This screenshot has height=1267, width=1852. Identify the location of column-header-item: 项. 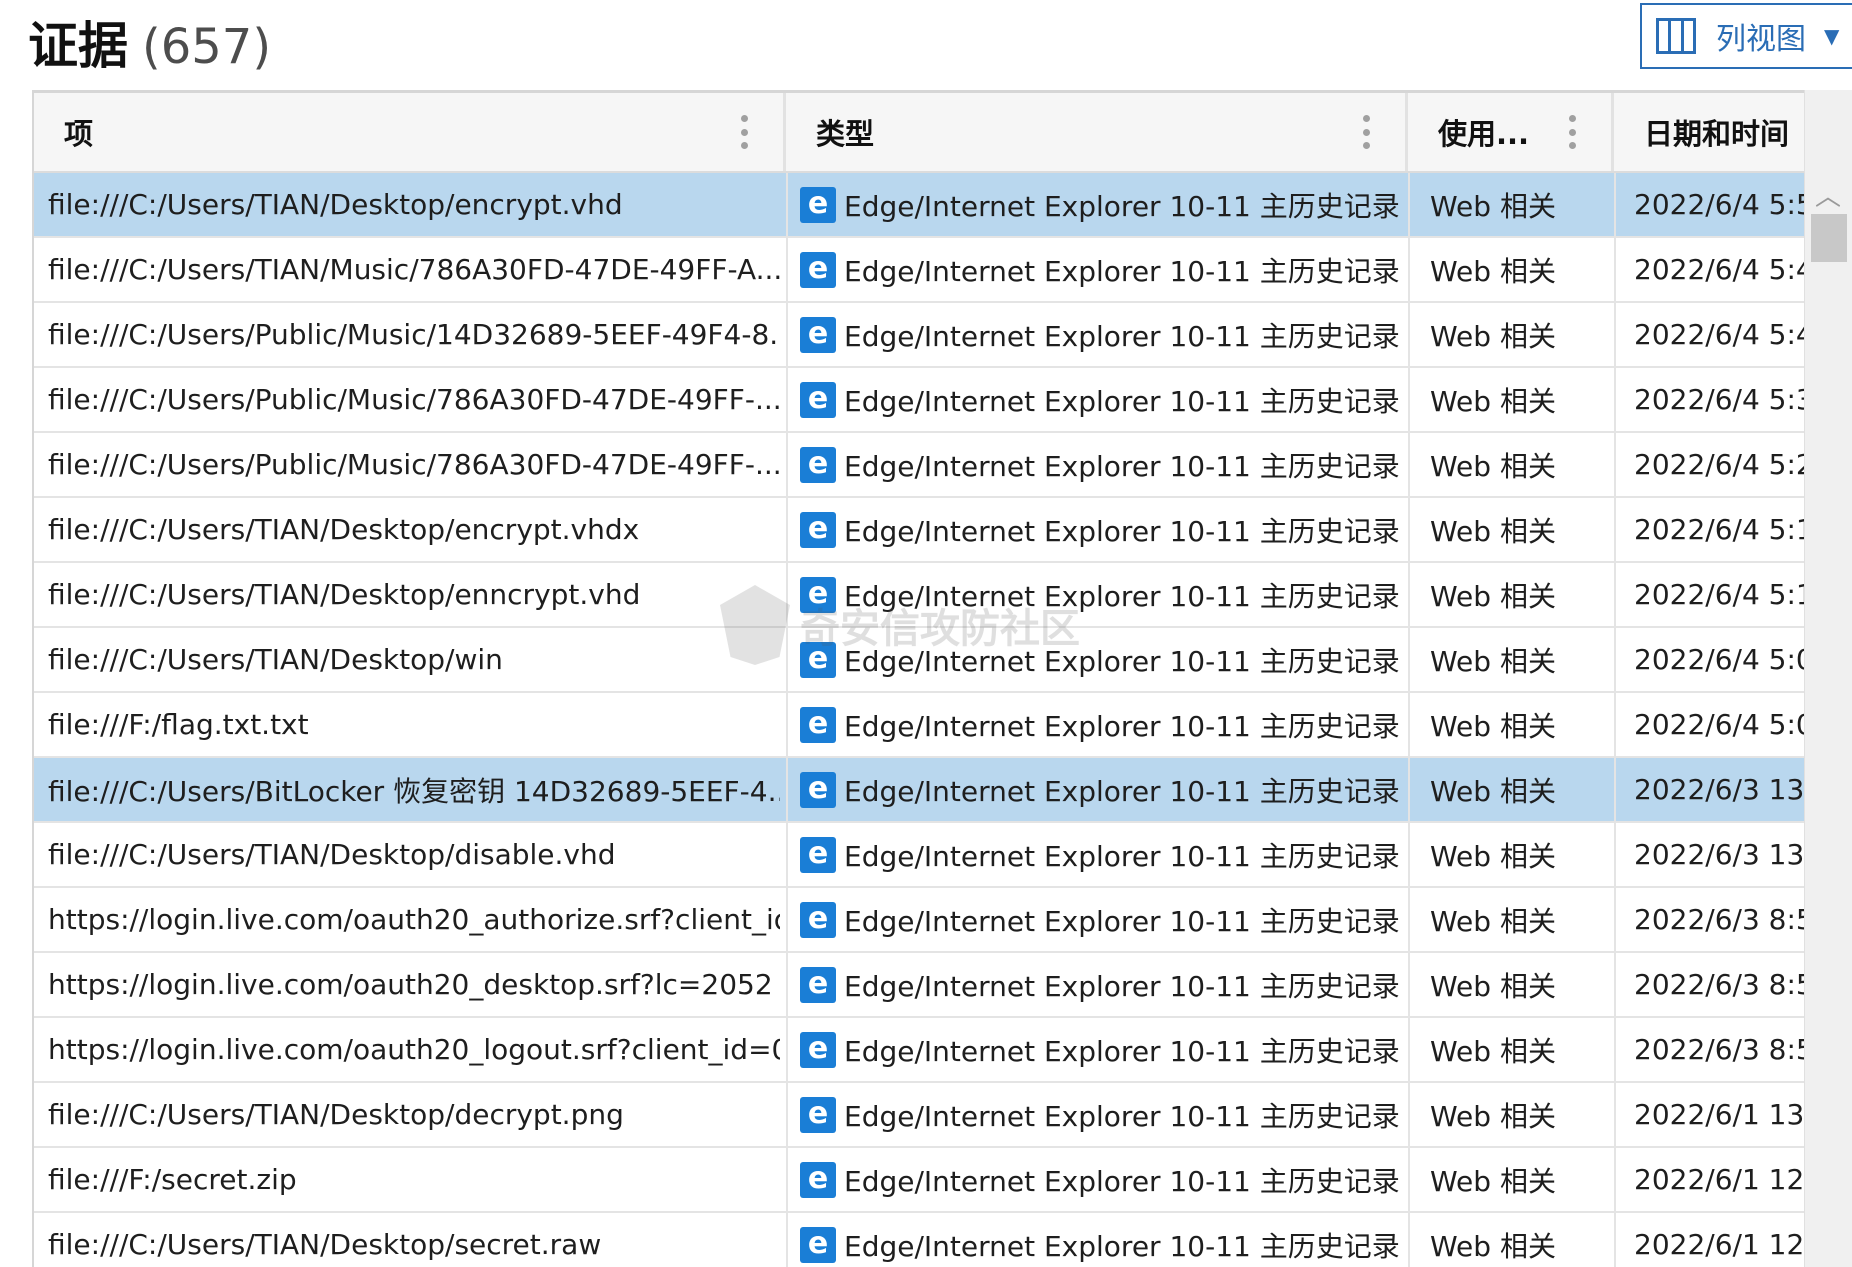
(410, 132).